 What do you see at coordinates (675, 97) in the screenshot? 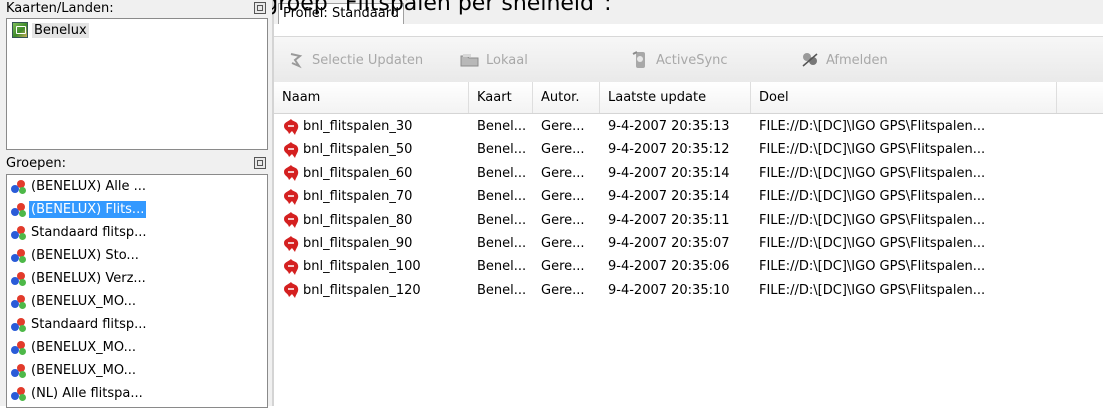
I see `column-header-laatste-update: Laatste update` at bounding box center [675, 97].